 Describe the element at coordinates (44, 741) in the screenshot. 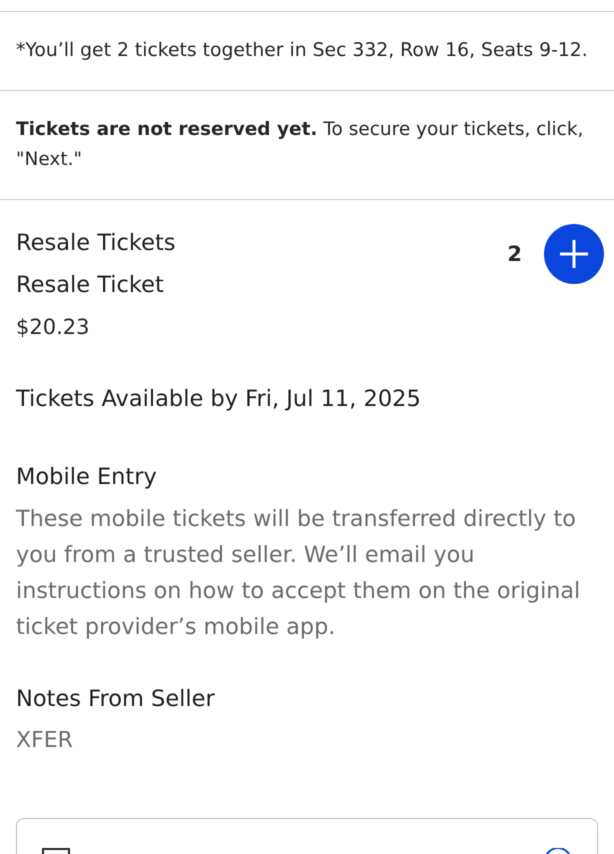

I see `seller-notes-text: XFER` at that location.